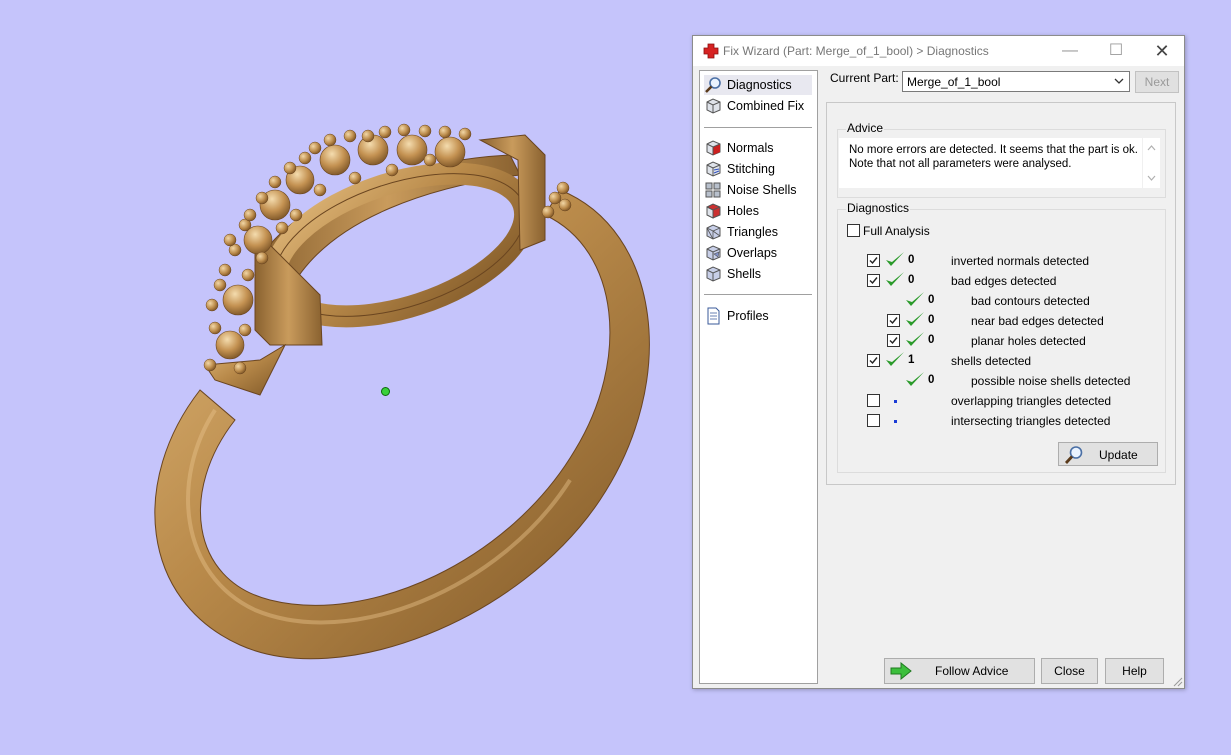 The width and height of the screenshot is (1231, 755). Describe the element at coordinates (1116, 51) in the screenshot. I see `maximize-button: ☐` at that location.